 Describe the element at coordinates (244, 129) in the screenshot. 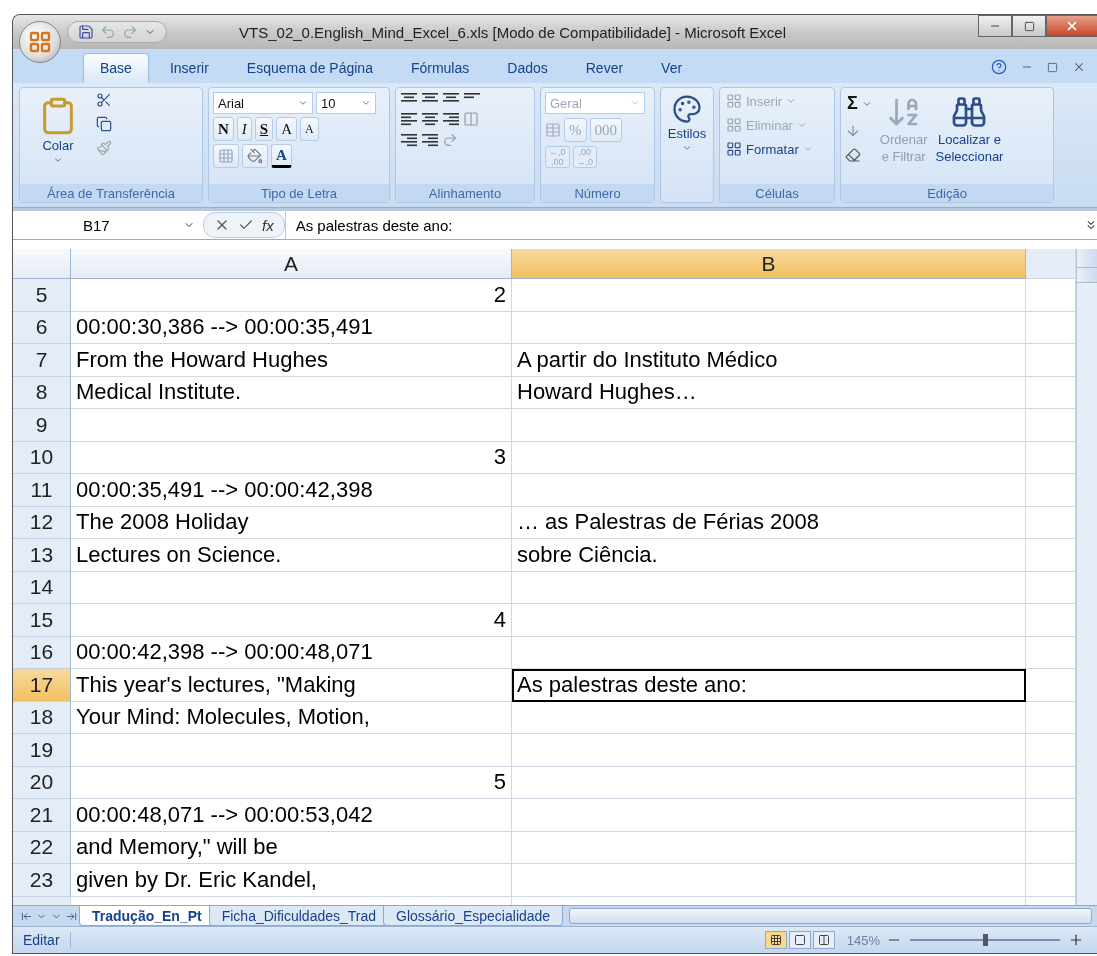

I see `italic-button: I` at that location.